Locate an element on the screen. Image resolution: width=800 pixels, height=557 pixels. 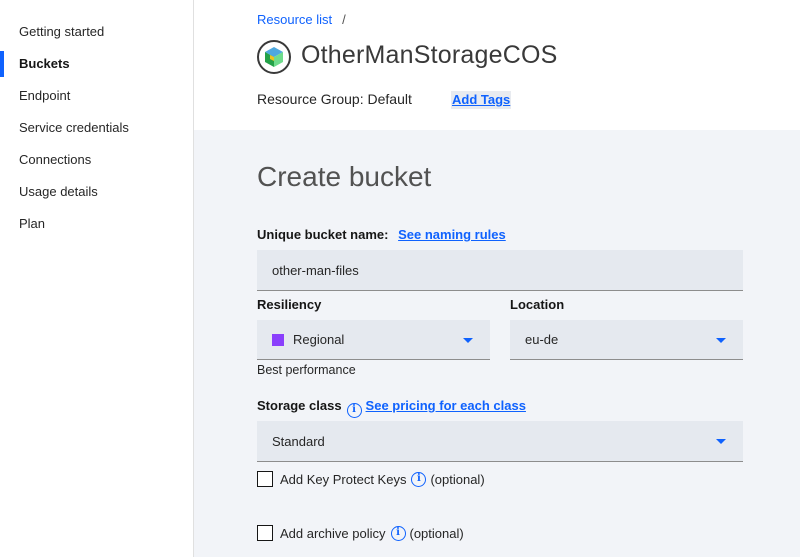
breadcrumb-resource-list: Resource list is located at coordinates (294, 19).